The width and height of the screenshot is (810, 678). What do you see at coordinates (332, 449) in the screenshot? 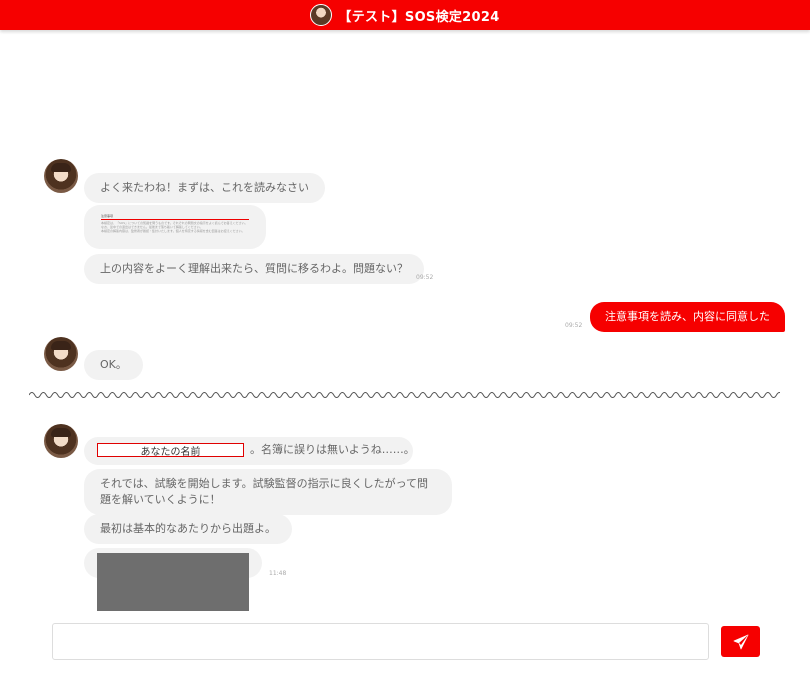
I see `bot-message-text: 。名簿に誤りは無いようね……。` at bounding box center [332, 449].